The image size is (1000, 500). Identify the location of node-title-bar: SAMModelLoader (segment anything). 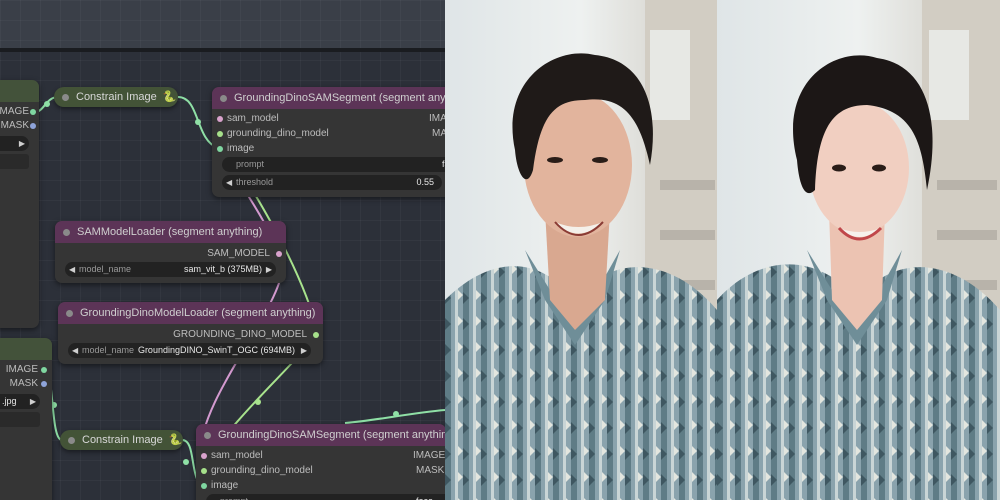
(170, 232).